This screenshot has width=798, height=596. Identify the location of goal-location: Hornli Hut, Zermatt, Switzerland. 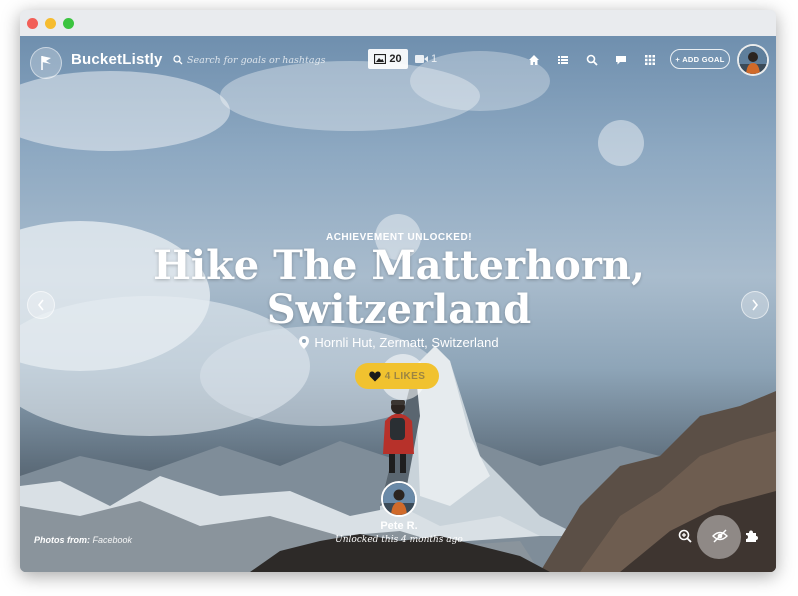
(398, 342).